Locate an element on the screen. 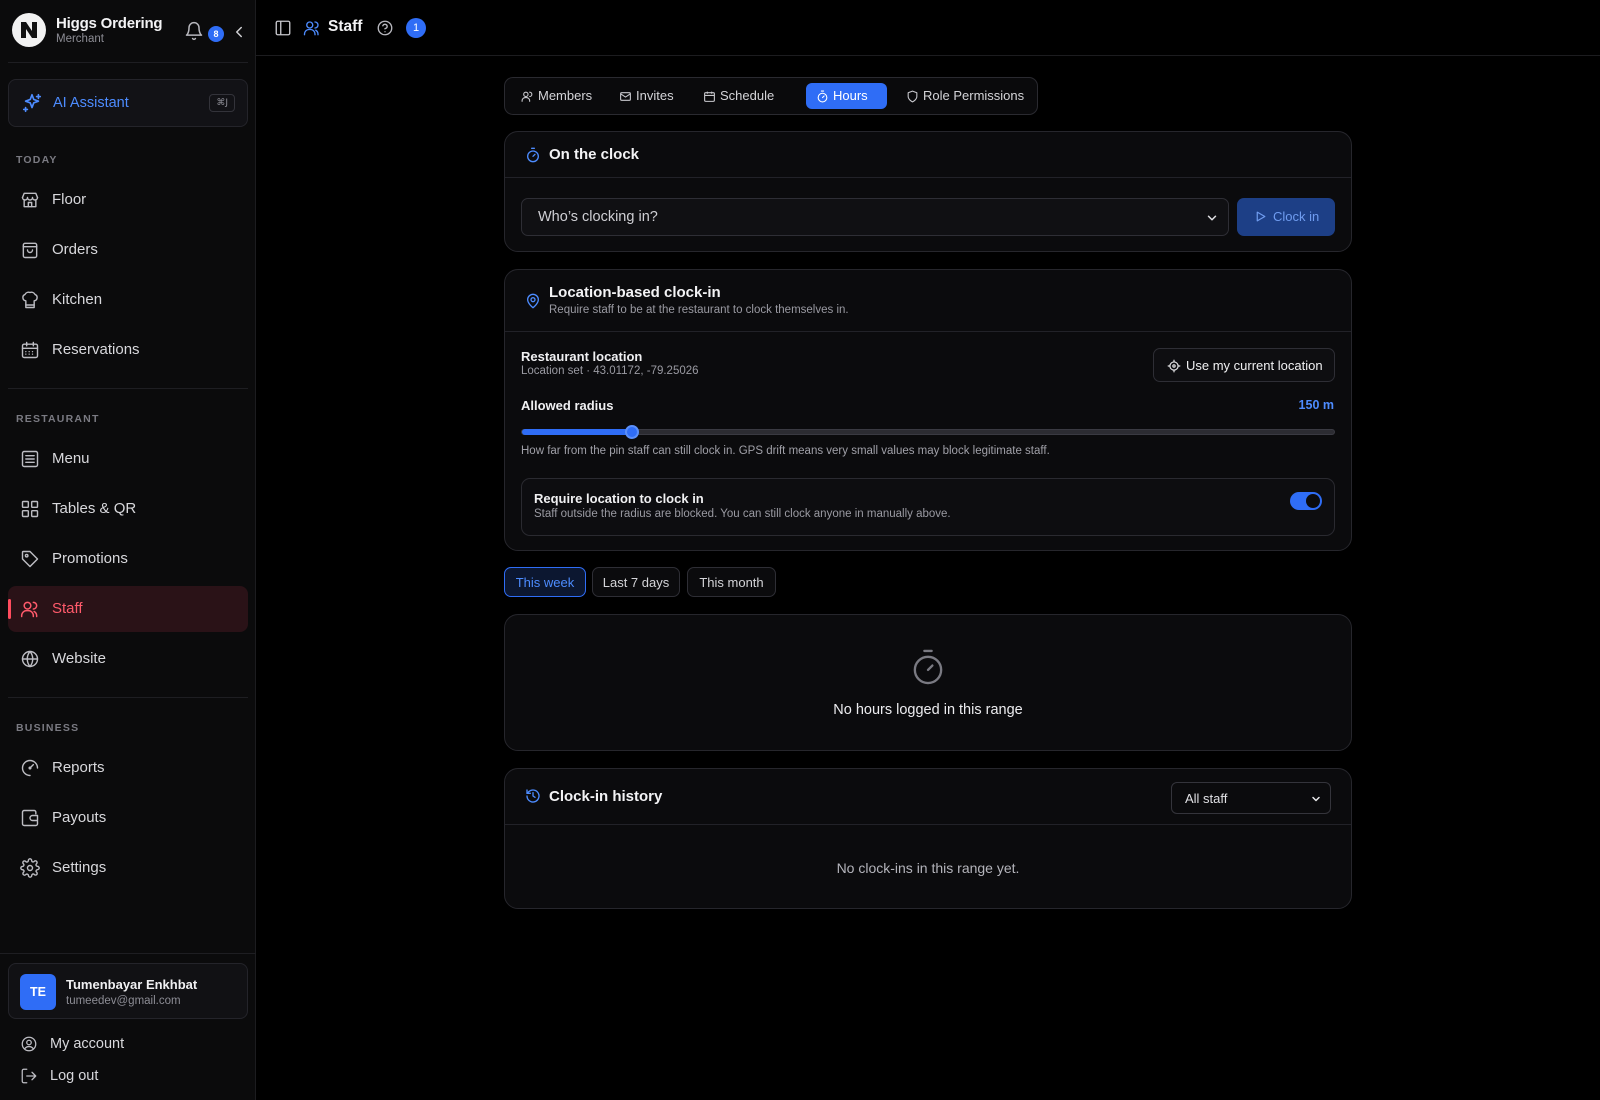 The height and width of the screenshot is (1100, 1600). sidebar-item-tables-qr: Tables & QR is located at coordinates (128, 509).